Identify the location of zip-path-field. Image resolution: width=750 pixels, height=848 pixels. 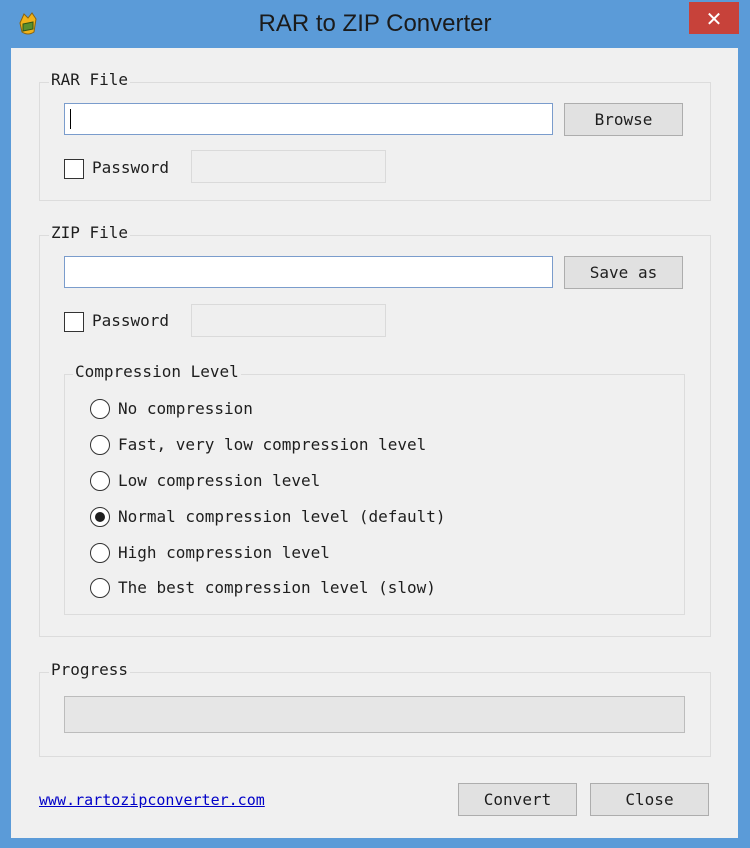
(308, 272).